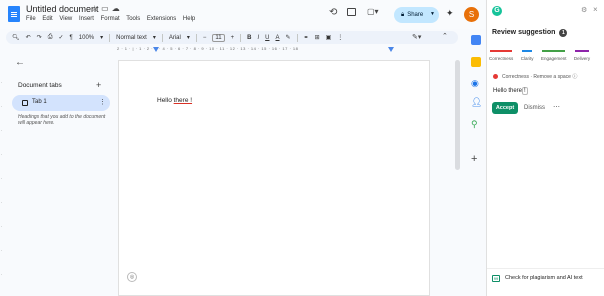 The width and height of the screenshot is (604, 296). Describe the element at coordinates (457, 115) in the screenshot. I see `scrollbar` at that location.